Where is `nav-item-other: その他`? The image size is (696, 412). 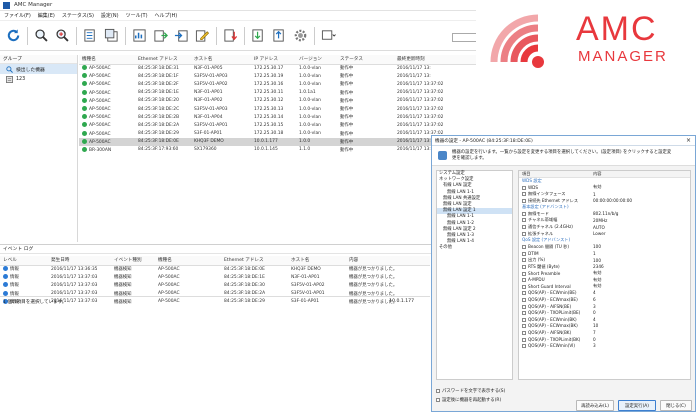 nav-item-other: その他 is located at coordinates (474, 248).